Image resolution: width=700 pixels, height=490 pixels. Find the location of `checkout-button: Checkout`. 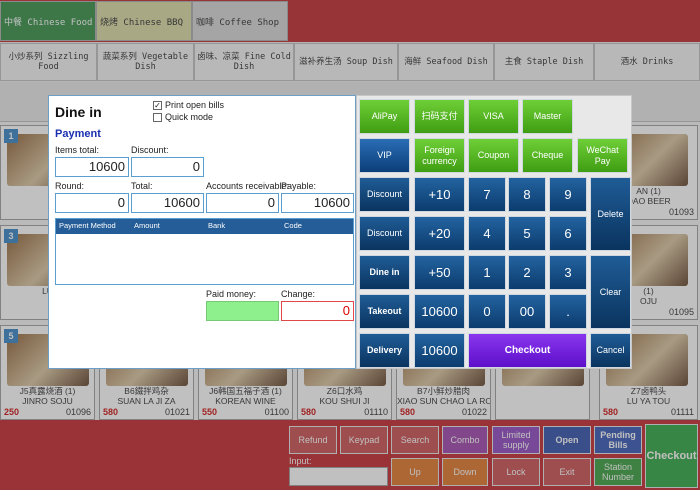

checkout-button: Checkout is located at coordinates (527, 350).